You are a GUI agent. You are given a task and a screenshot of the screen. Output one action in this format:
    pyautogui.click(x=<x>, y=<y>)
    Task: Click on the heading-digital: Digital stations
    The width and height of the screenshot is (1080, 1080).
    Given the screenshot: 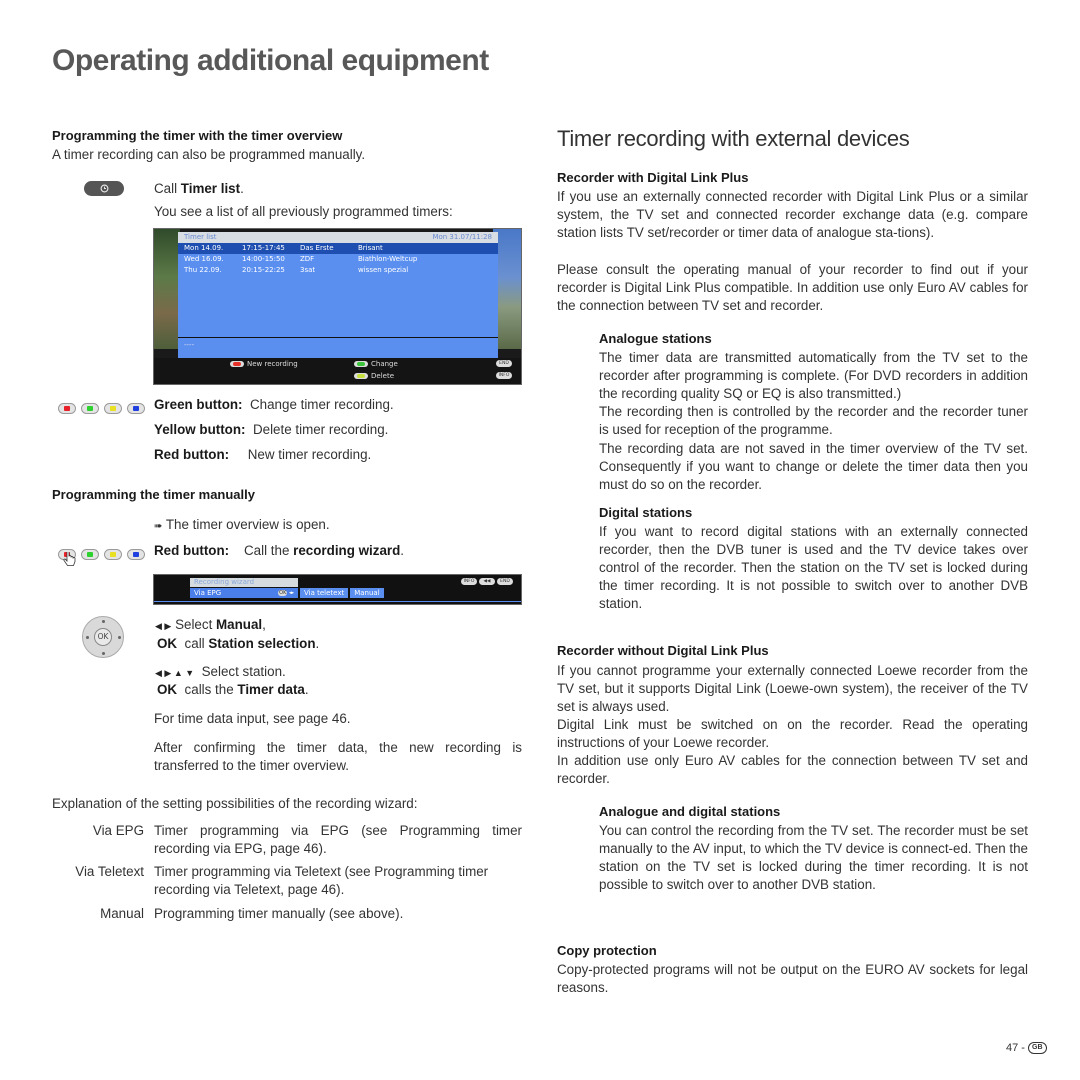 What is the action you would take?
    pyautogui.click(x=646, y=512)
    